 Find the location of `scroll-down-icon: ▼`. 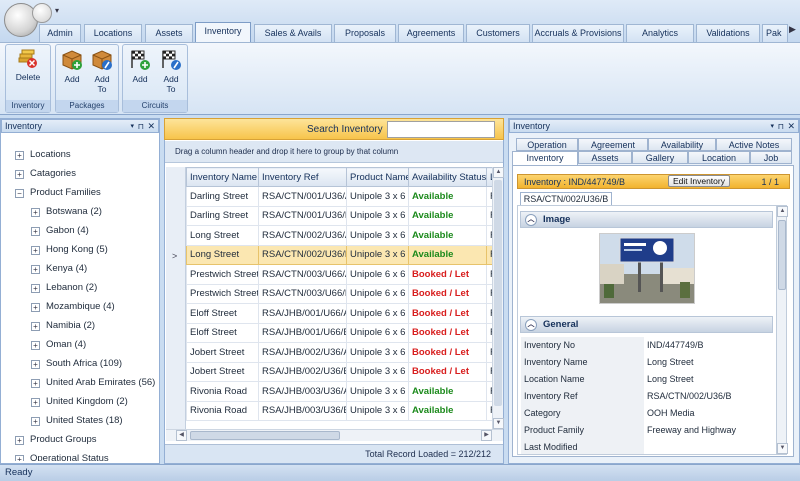

scroll-down-icon: ▼ is located at coordinates (498, 423).